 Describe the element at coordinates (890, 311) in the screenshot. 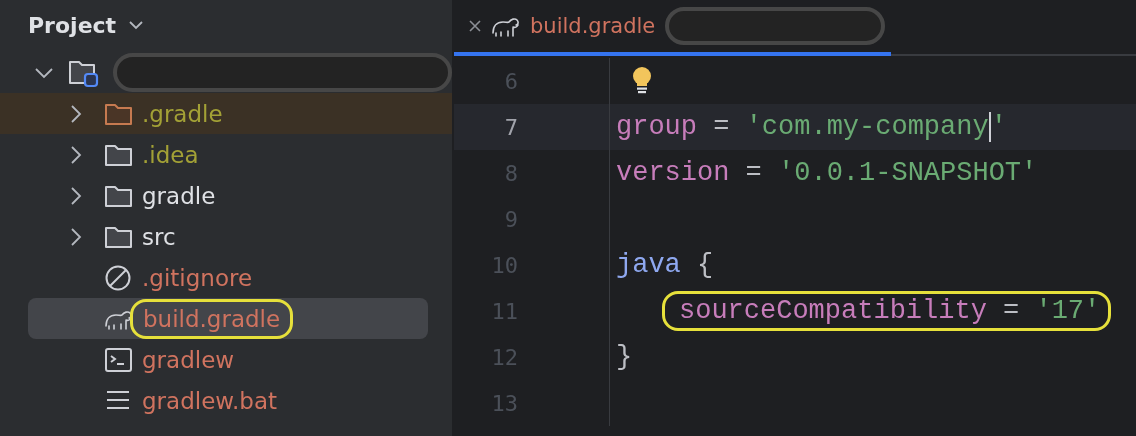

I see `code-line: sourceCompatibility = '17'` at that location.